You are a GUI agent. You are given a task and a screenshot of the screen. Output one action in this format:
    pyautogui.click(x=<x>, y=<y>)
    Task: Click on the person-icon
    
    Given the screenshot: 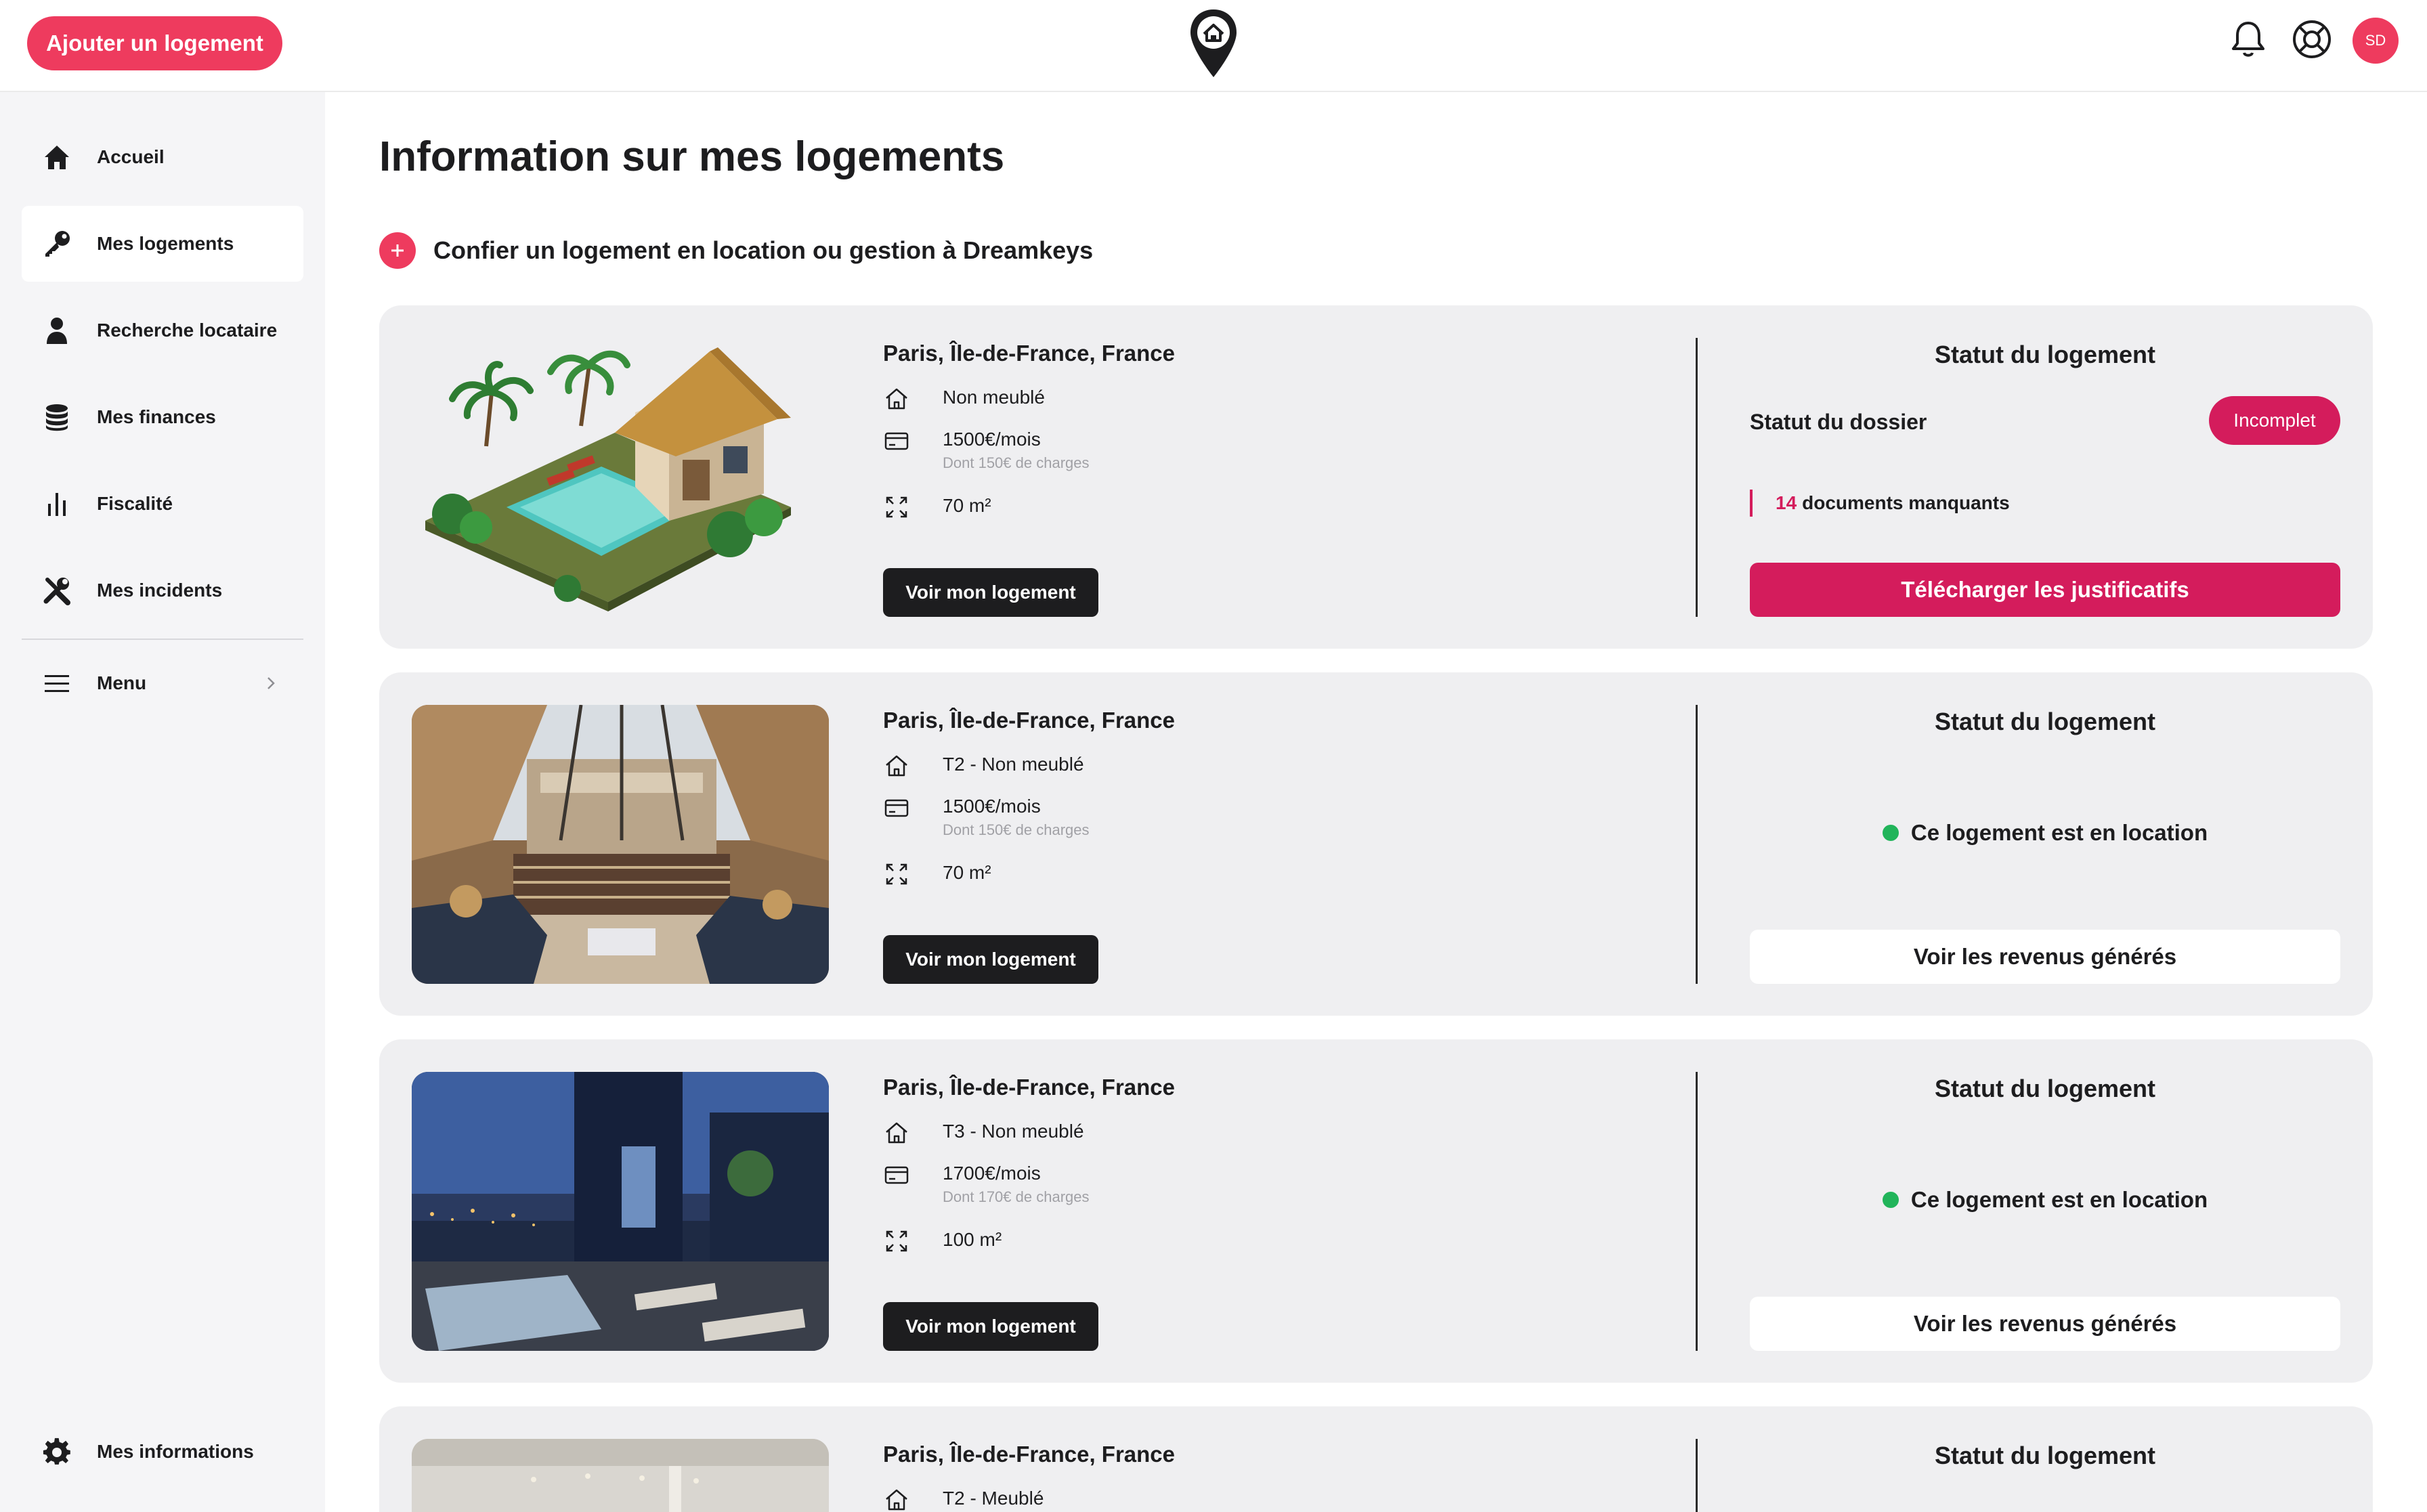 What is the action you would take?
    pyautogui.click(x=57, y=331)
    